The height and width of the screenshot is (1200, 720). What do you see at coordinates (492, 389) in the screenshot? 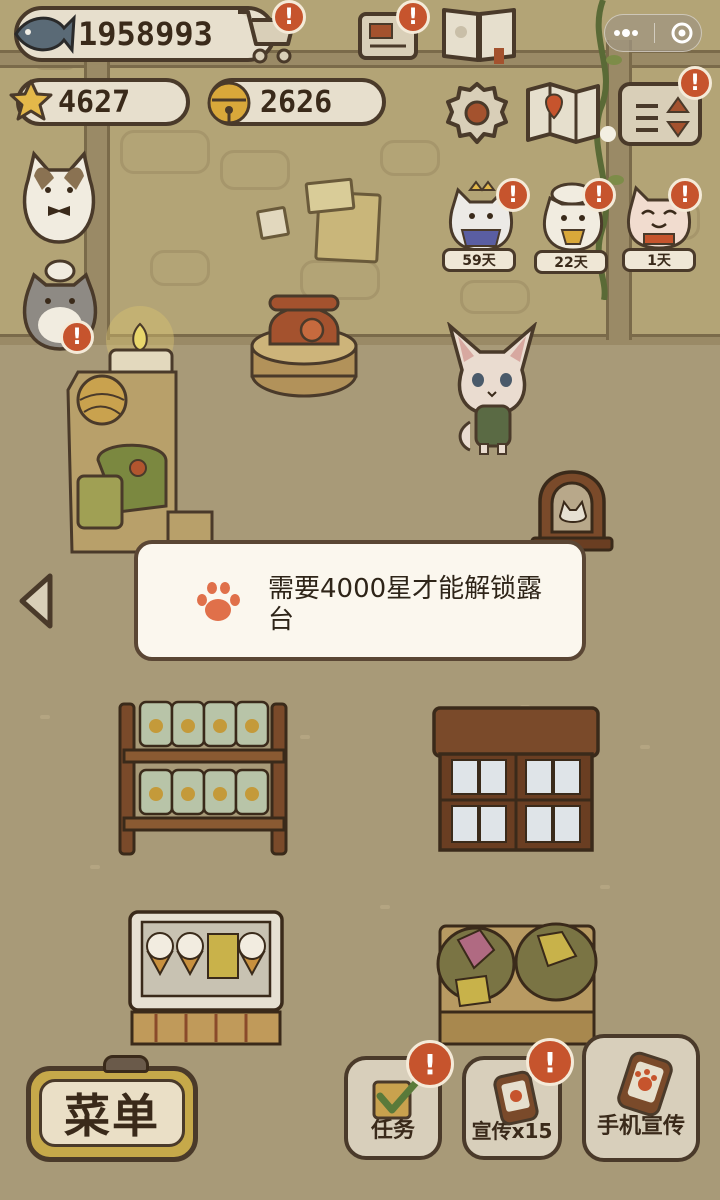
I see `visiting-cat-fennec` at bounding box center [492, 389].